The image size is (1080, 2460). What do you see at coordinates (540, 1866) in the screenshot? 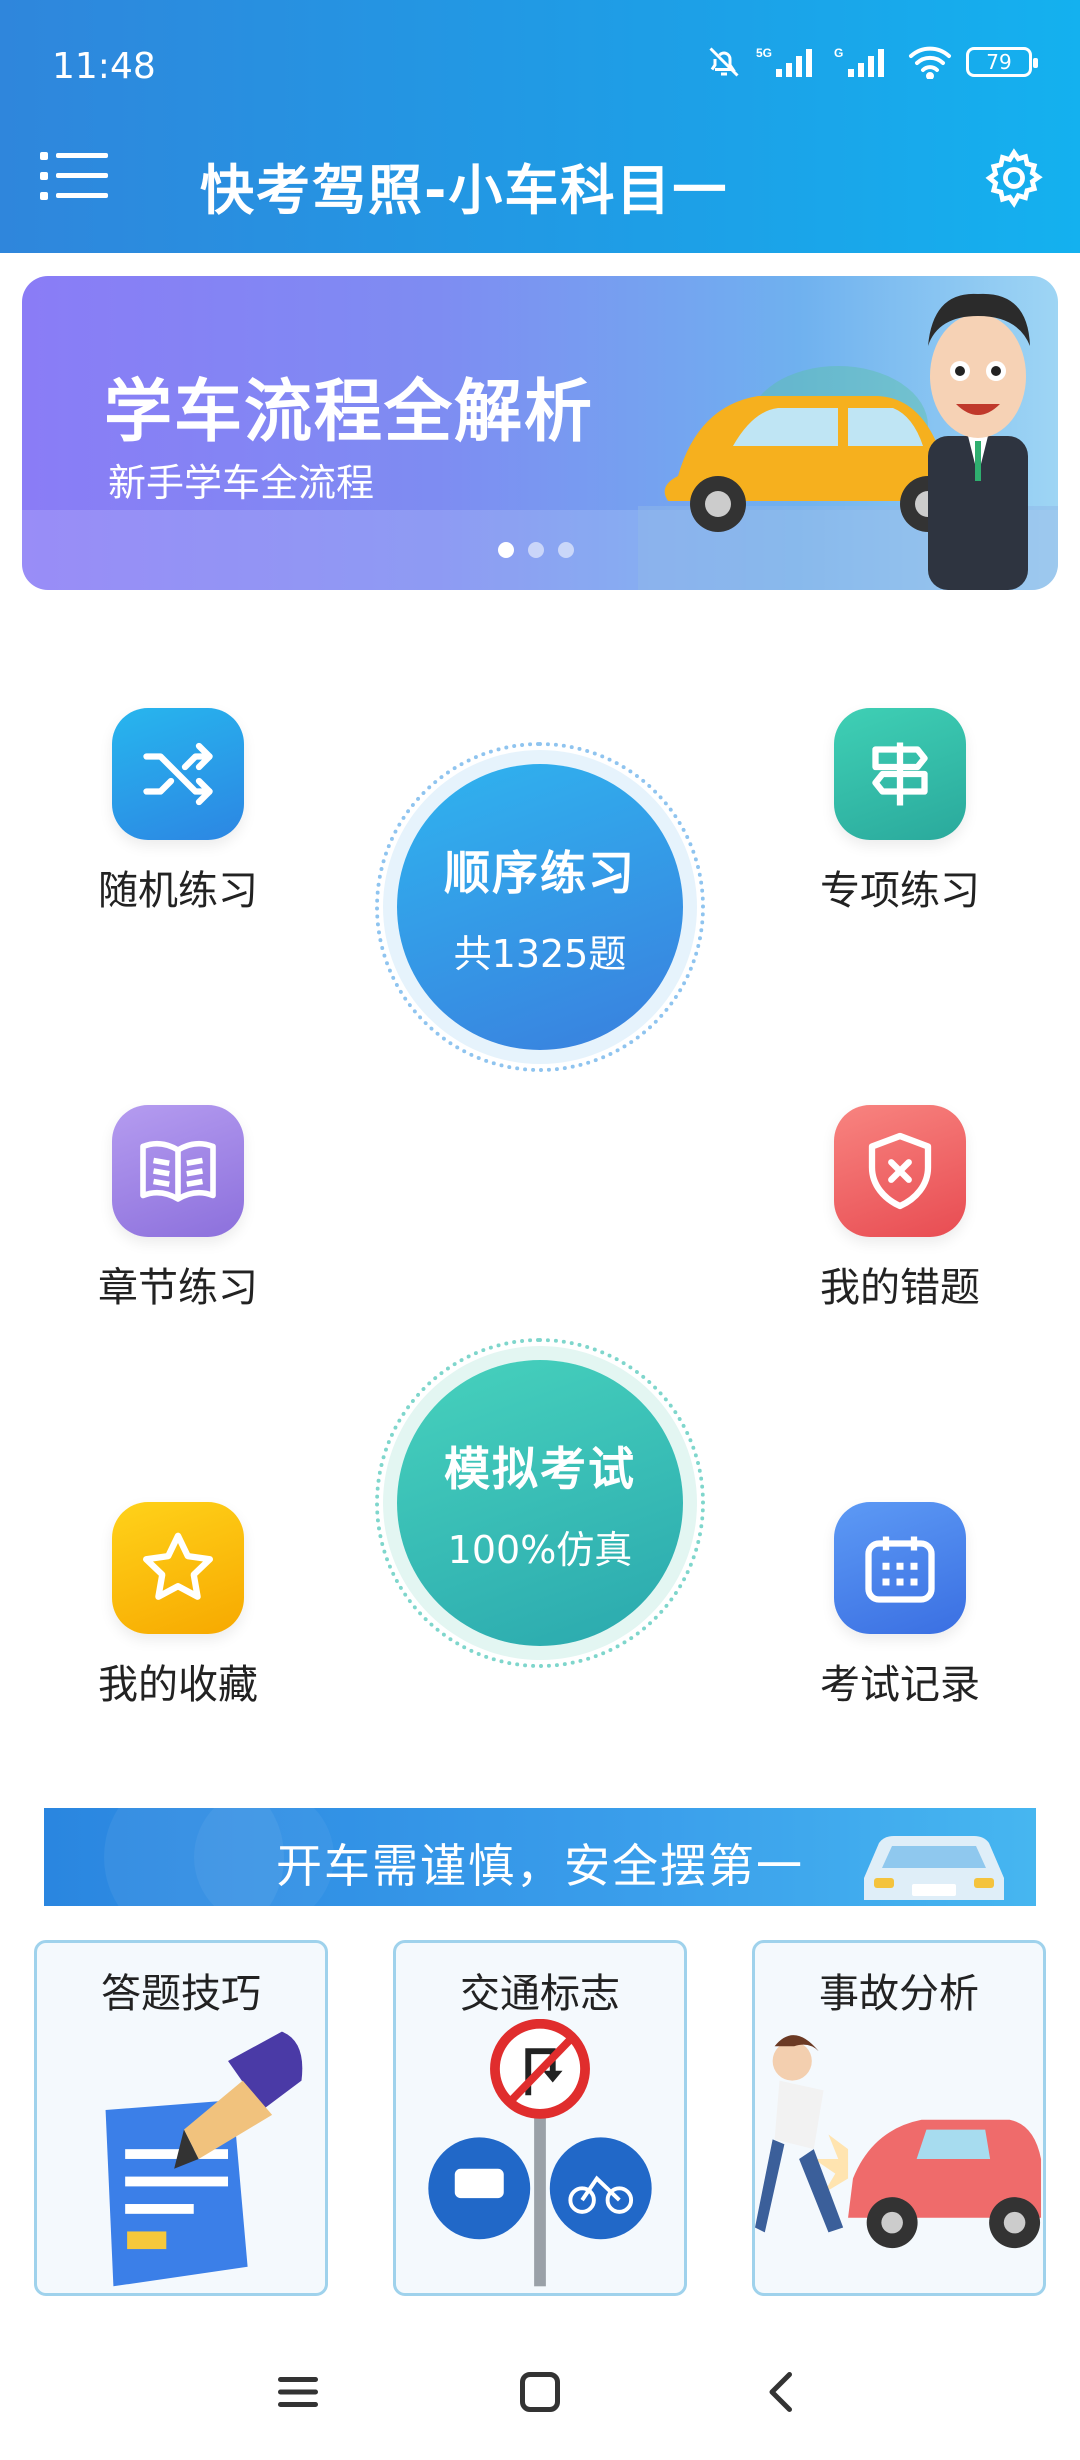
I see `safety-slogan: 开车需谨慎，安全摆第一` at bounding box center [540, 1866].